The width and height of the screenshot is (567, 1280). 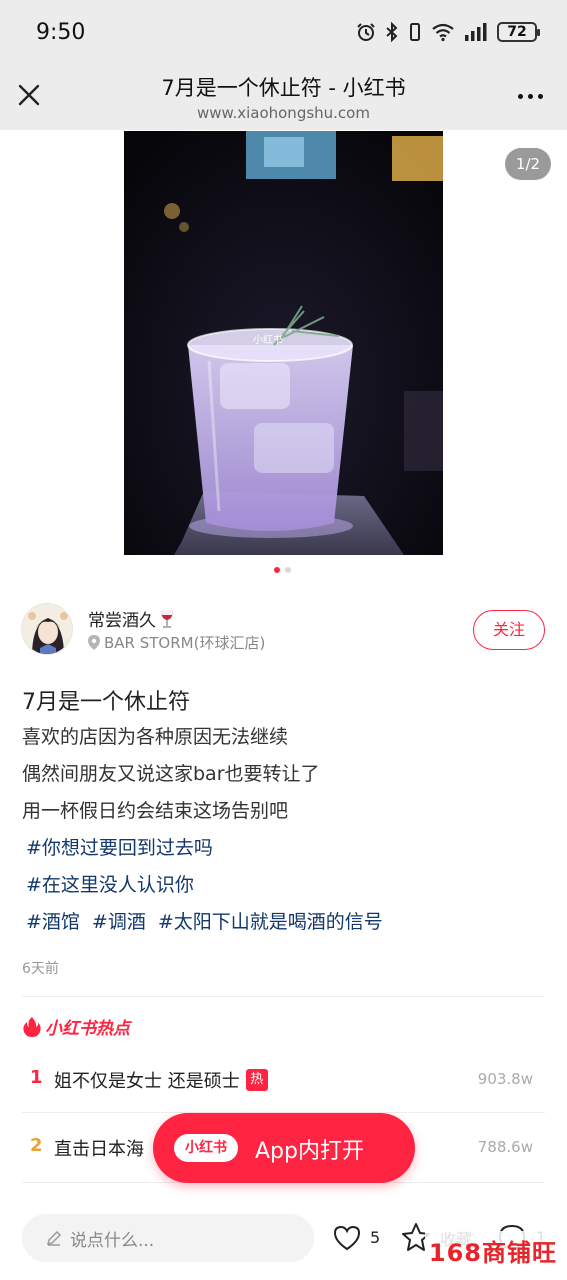 What do you see at coordinates (206, 1148) in the screenshot?
I see `app-logo: 小红书` at bounding box center [206, 1148].